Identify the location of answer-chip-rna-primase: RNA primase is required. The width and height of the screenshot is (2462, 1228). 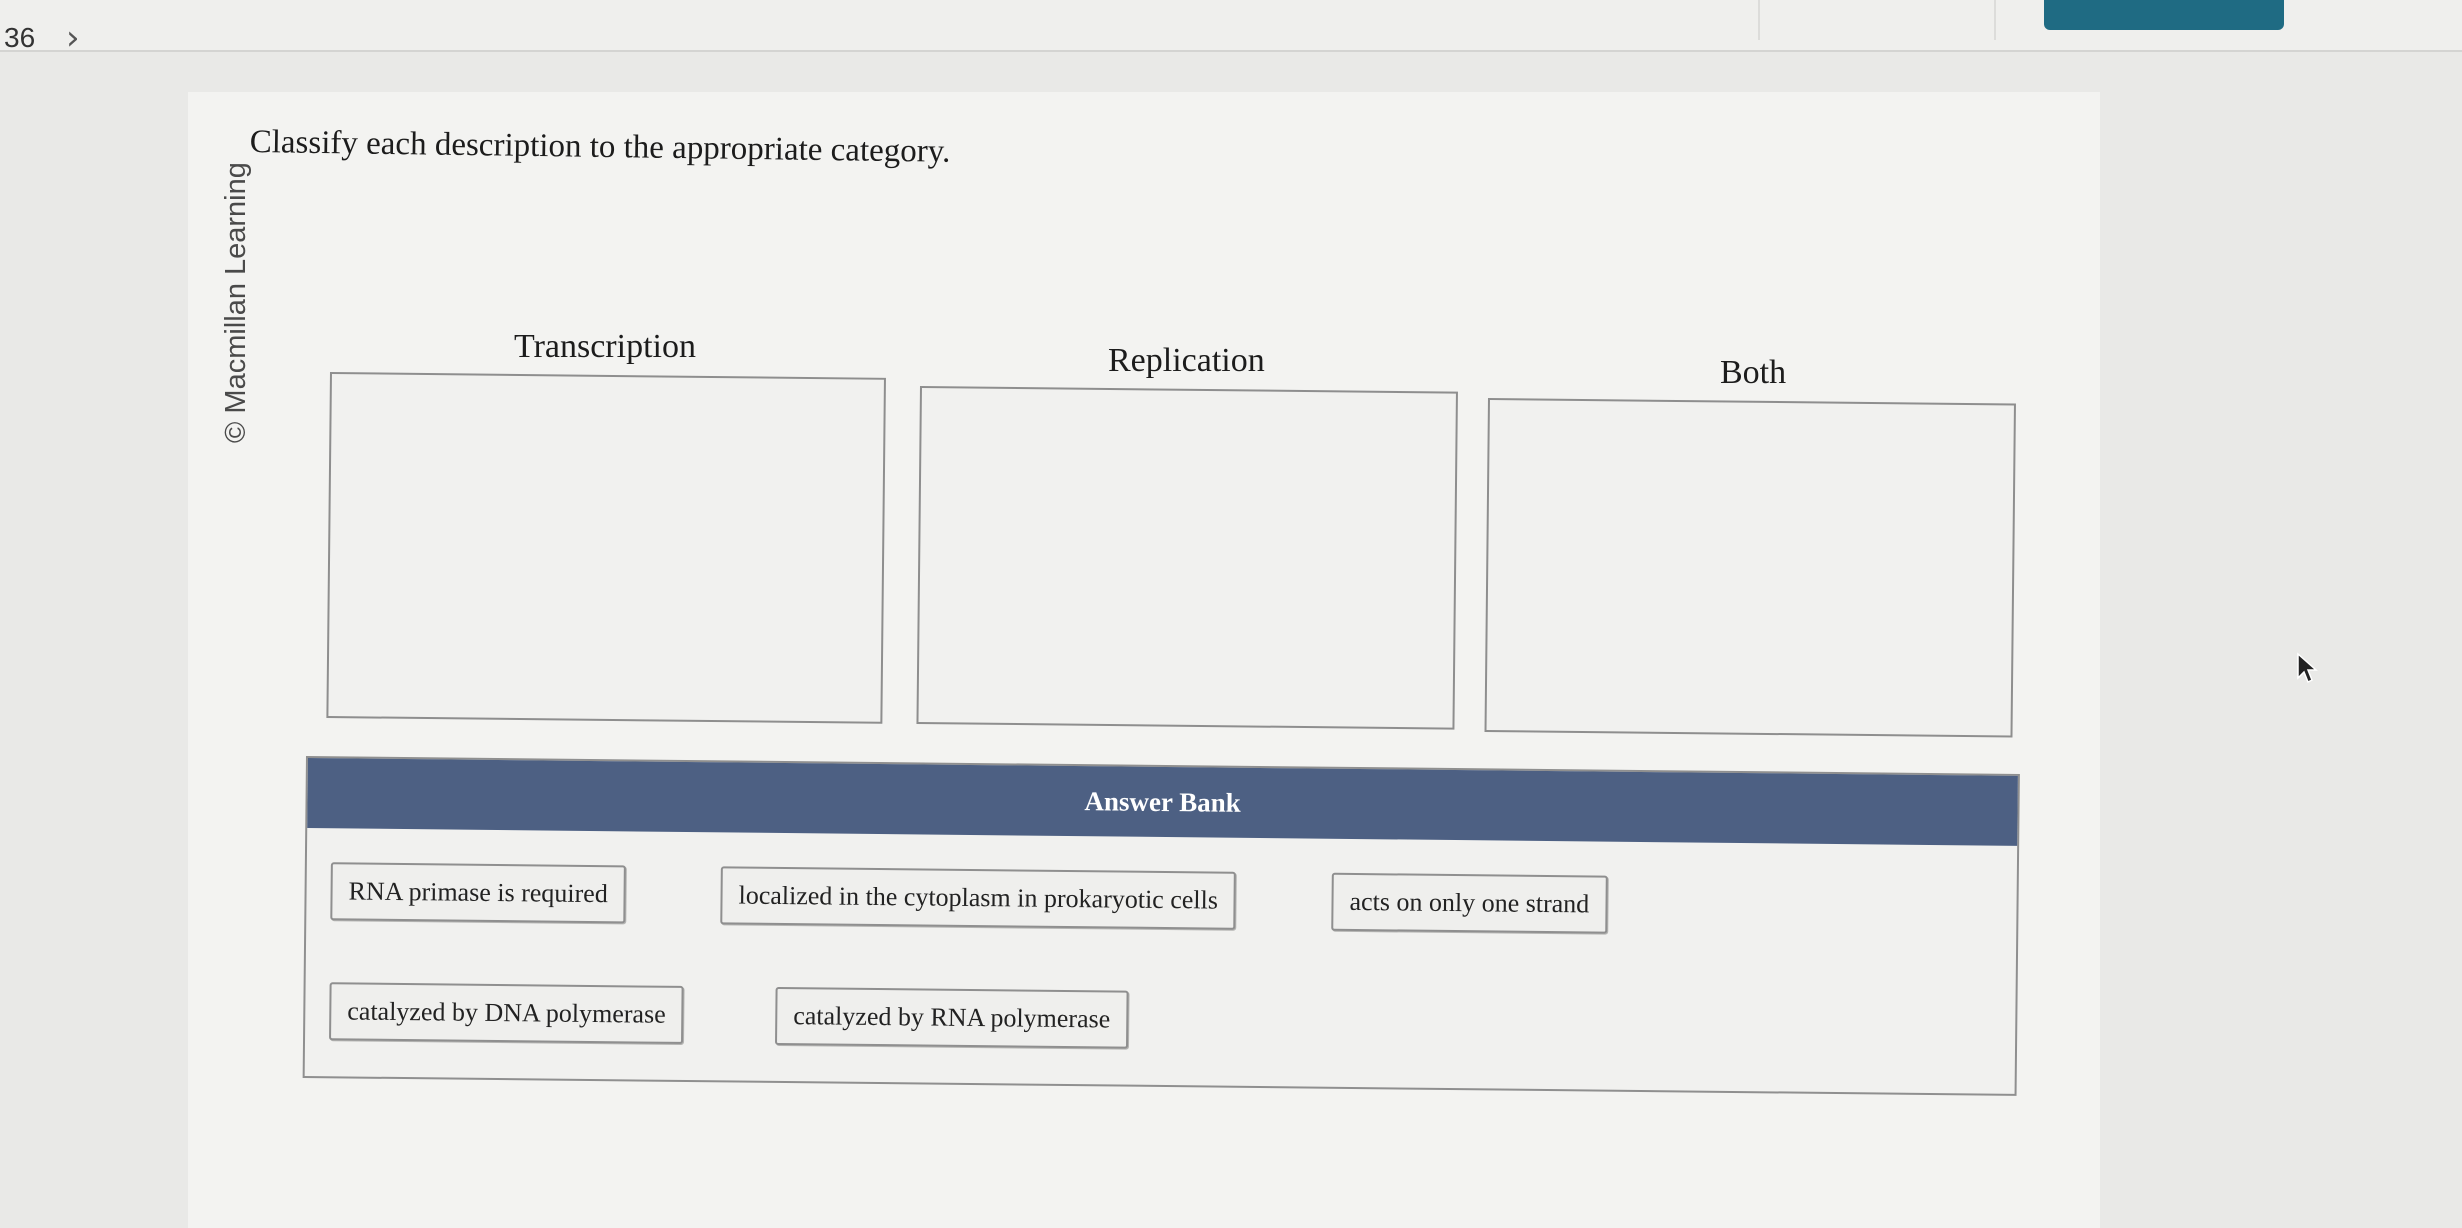
(478, 893).